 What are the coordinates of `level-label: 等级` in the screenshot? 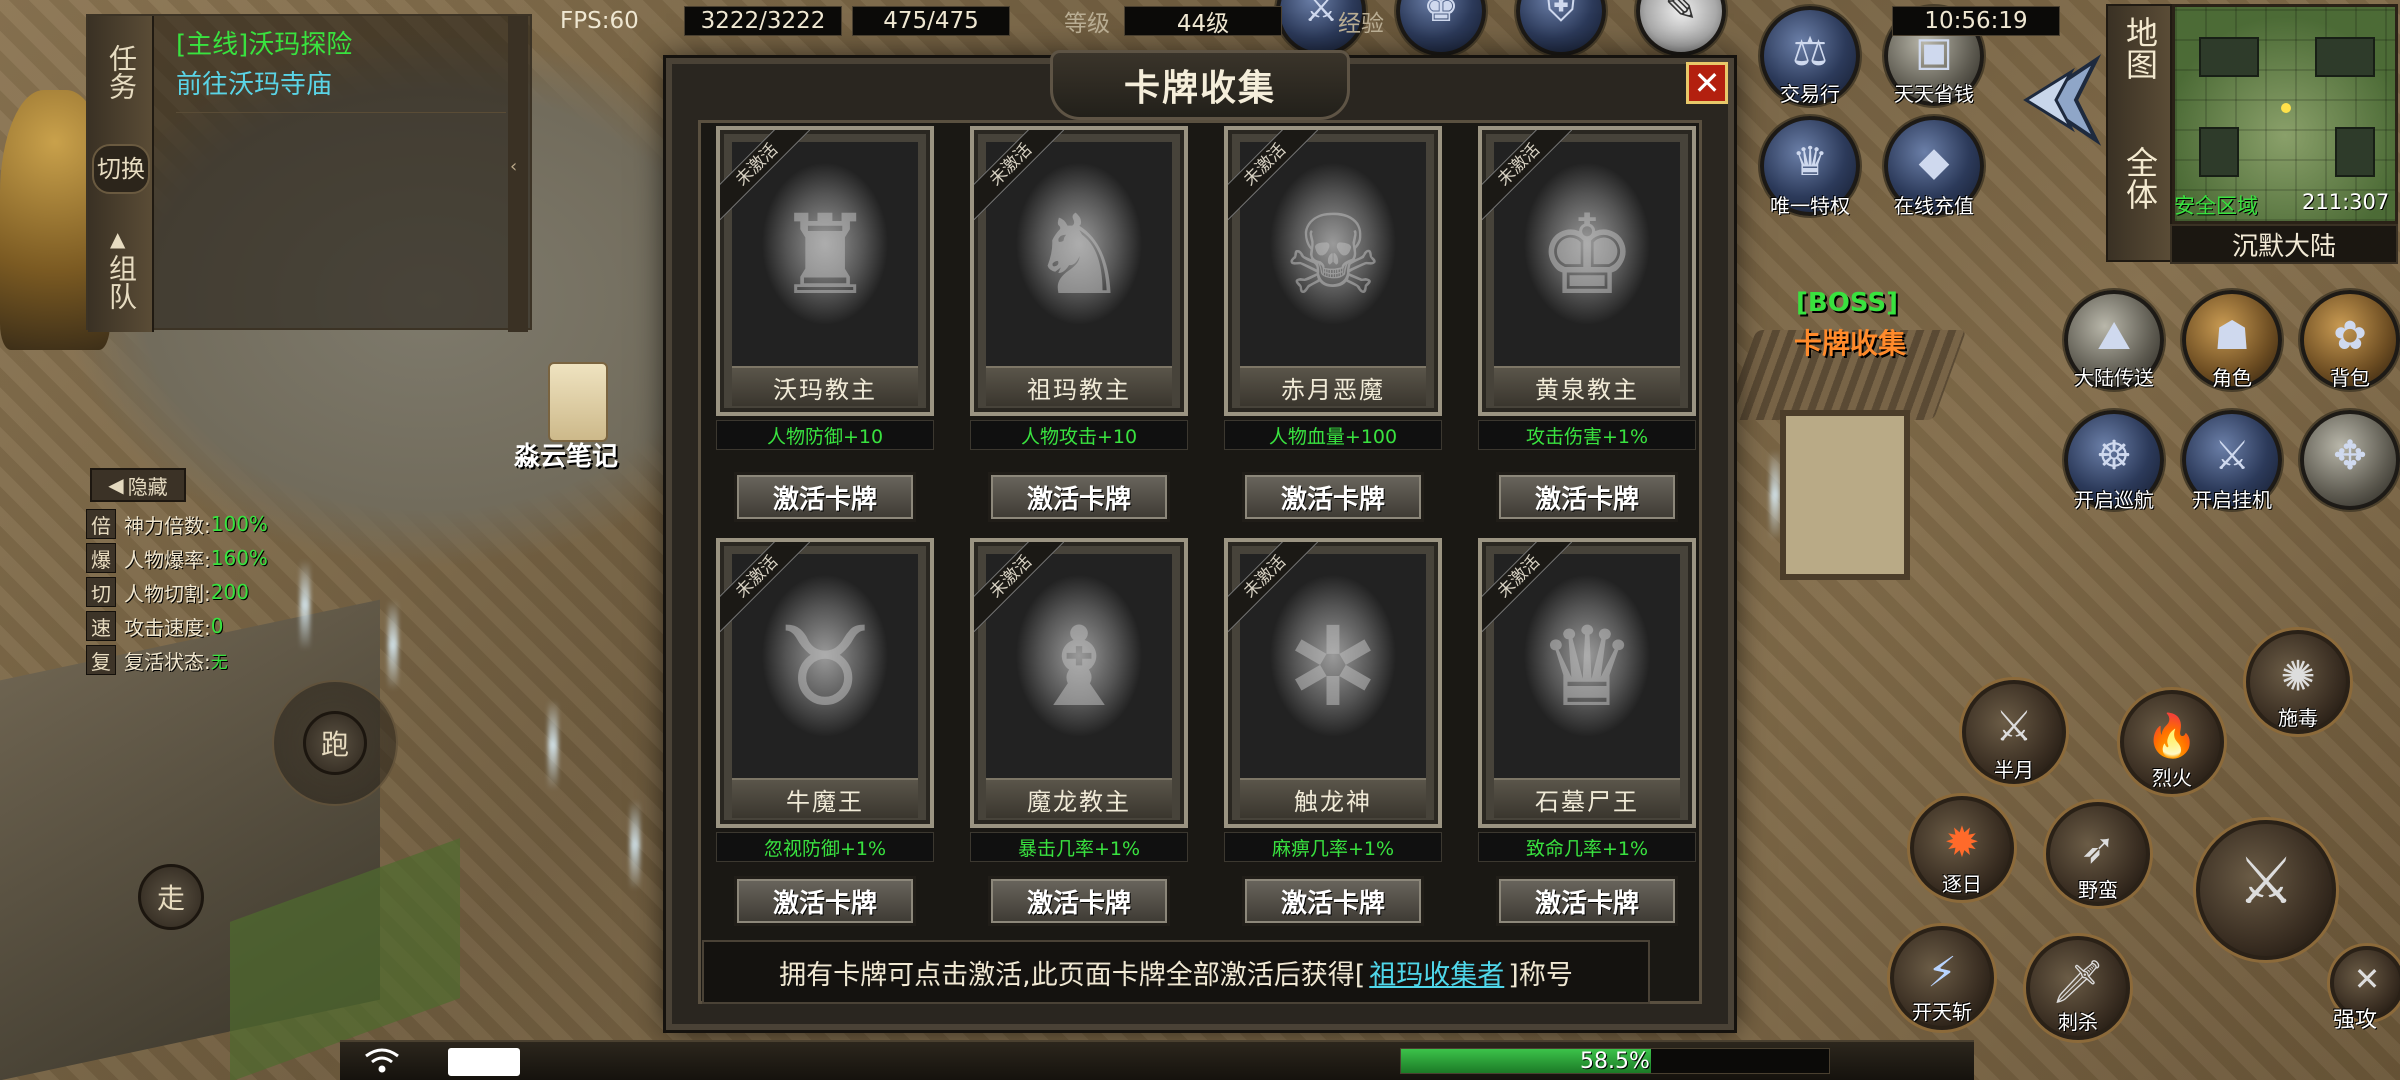 It's located at (1087, 24).